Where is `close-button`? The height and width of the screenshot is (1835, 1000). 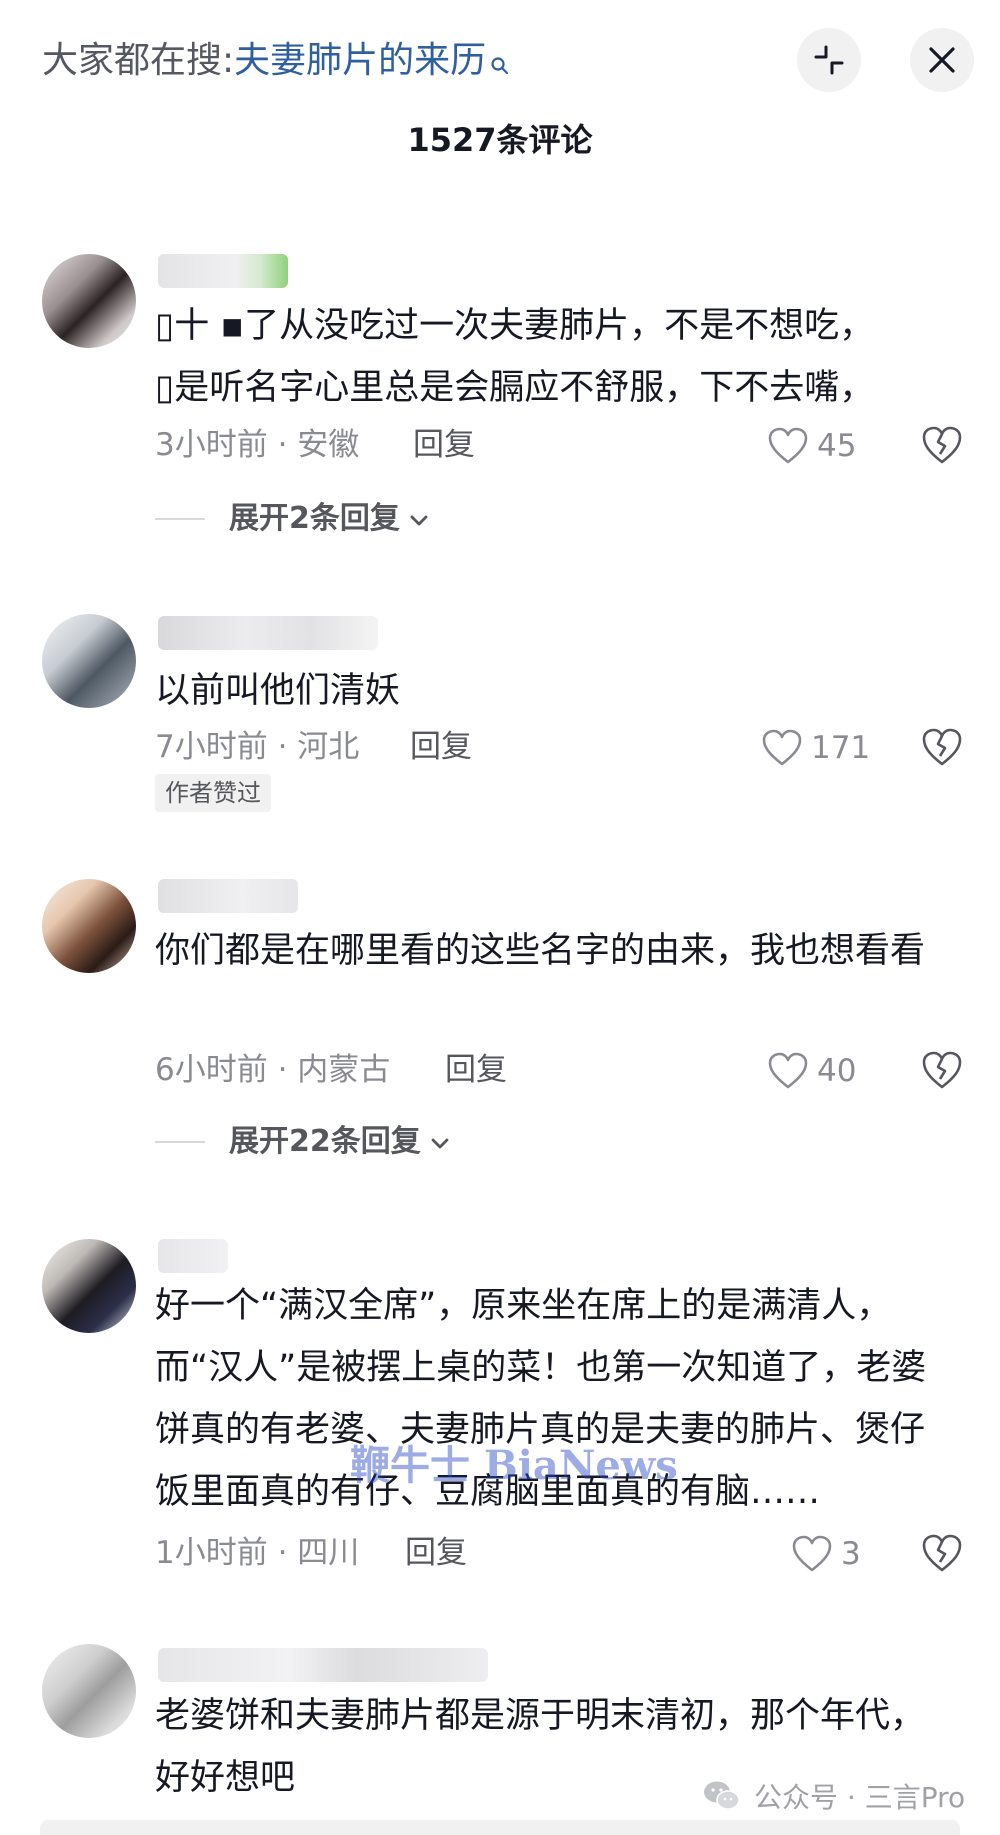 close-button is located at coordinates (942, 60).